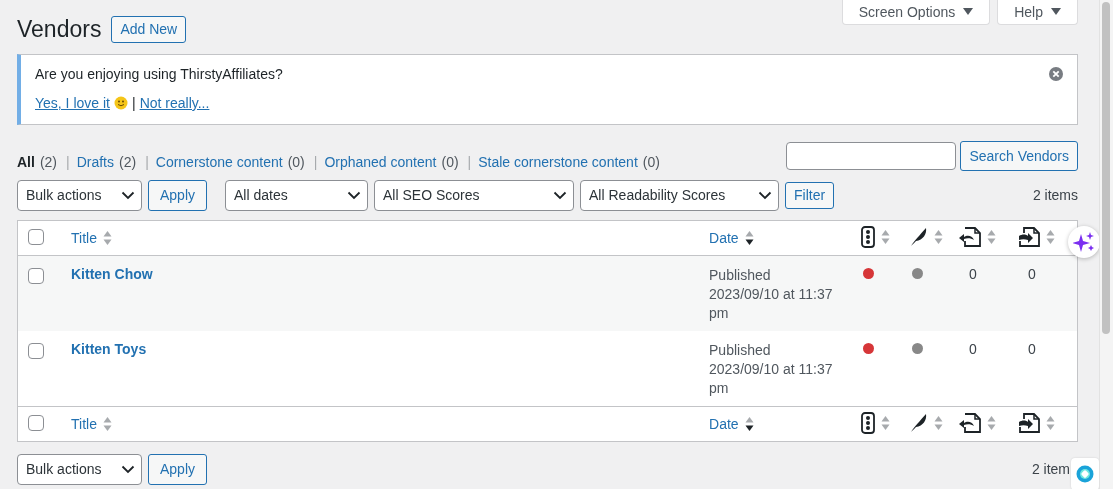 This screenshot has height=489, width=1113. I want to click on view-filter-link: All, so click(26, 162).